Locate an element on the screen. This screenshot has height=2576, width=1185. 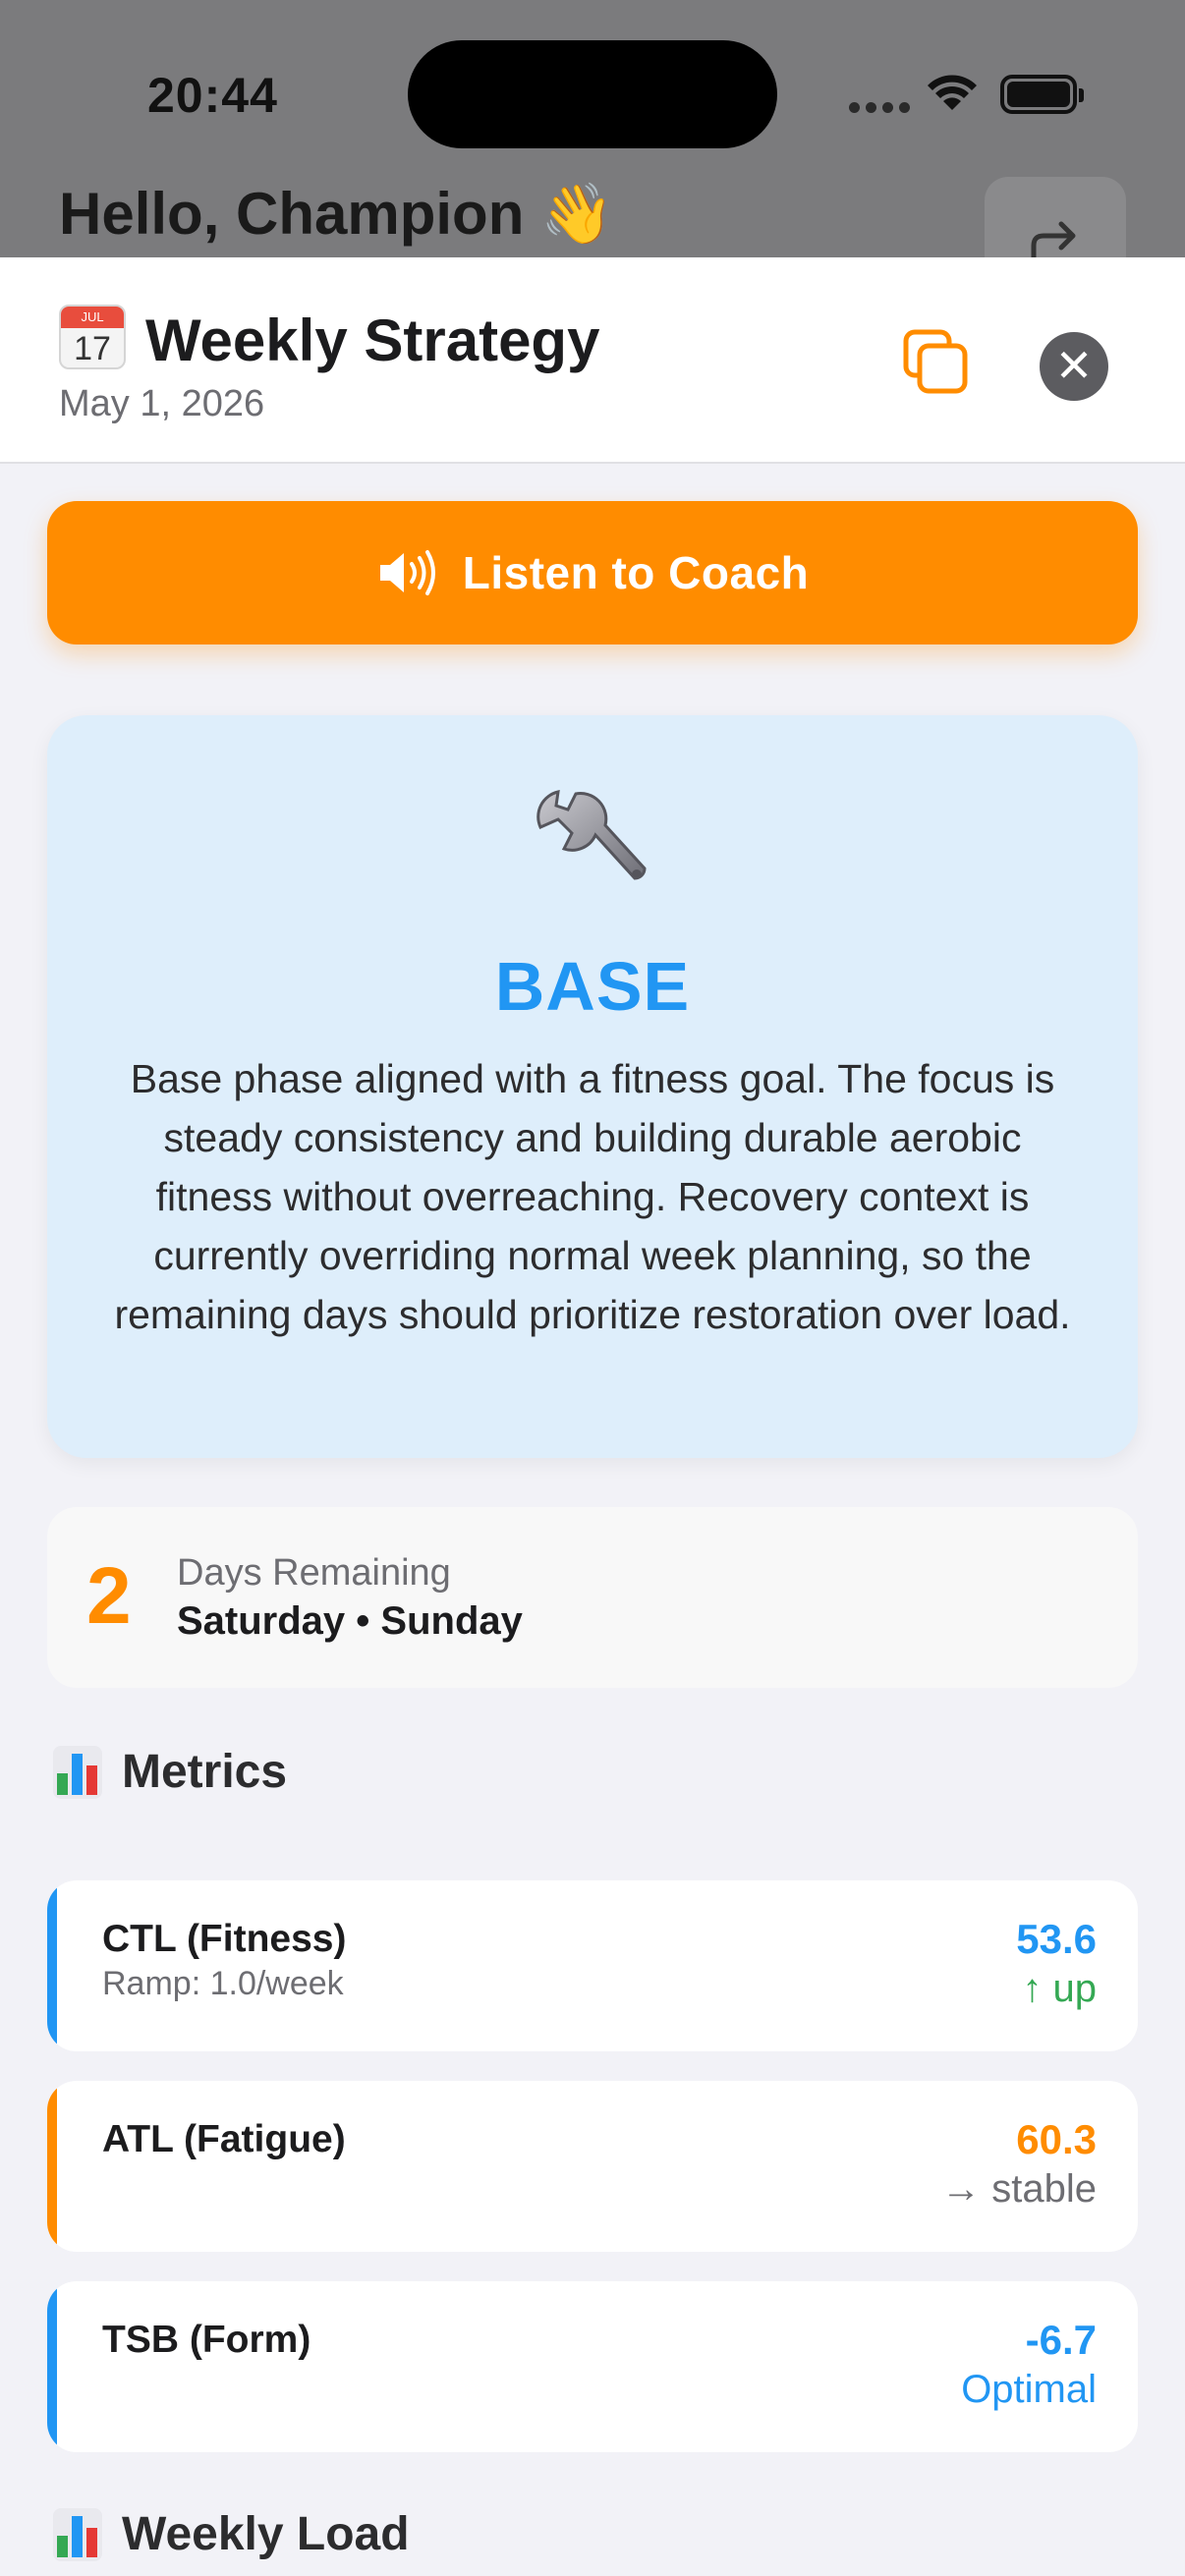
speaker-icon is located at coordinates (407, 572).